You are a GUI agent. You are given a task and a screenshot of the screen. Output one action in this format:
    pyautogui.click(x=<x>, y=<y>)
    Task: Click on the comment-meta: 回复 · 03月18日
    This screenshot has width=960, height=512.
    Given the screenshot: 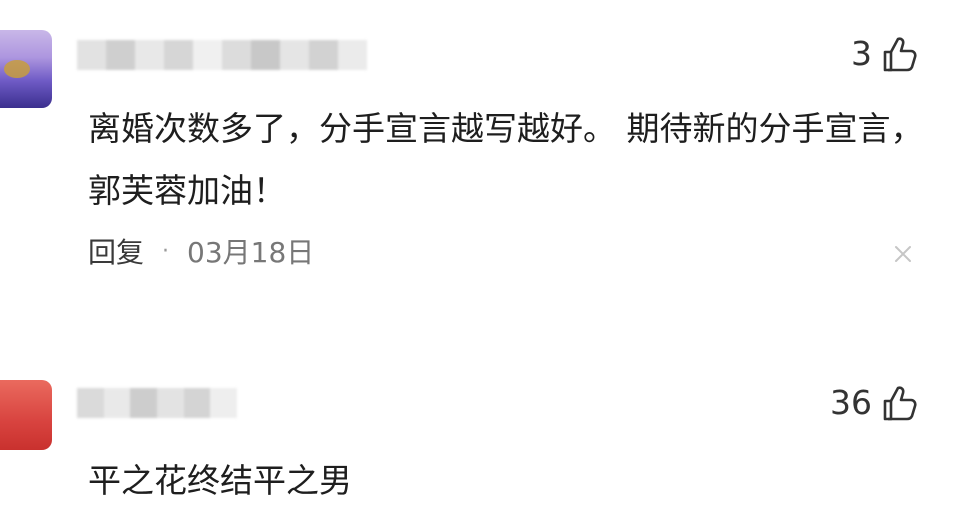 What is the action you would take?
    pyautogui.click(x=201, y=251)
    